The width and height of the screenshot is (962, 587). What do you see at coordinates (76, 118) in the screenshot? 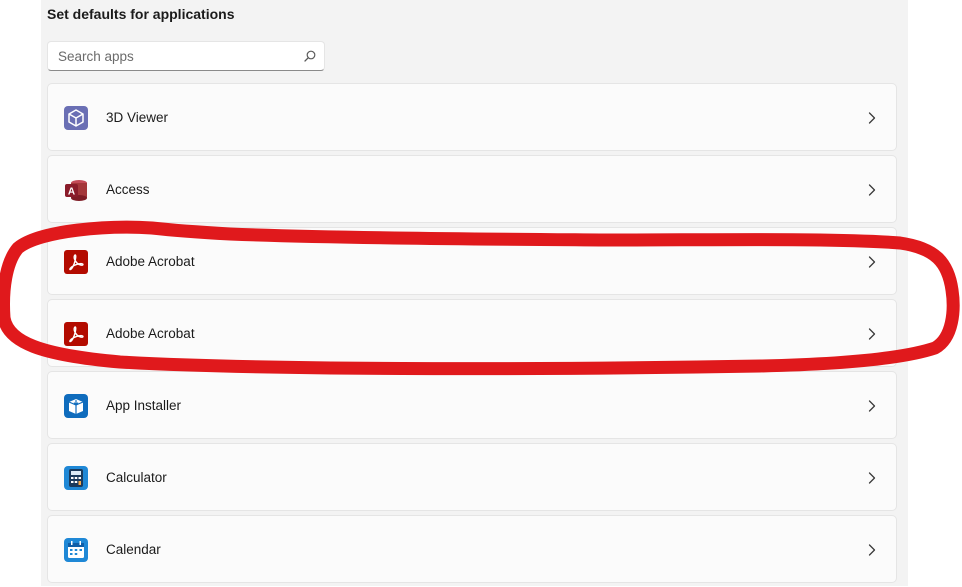
I see `3d-viewer-icon` at bounding box center [76, 118].